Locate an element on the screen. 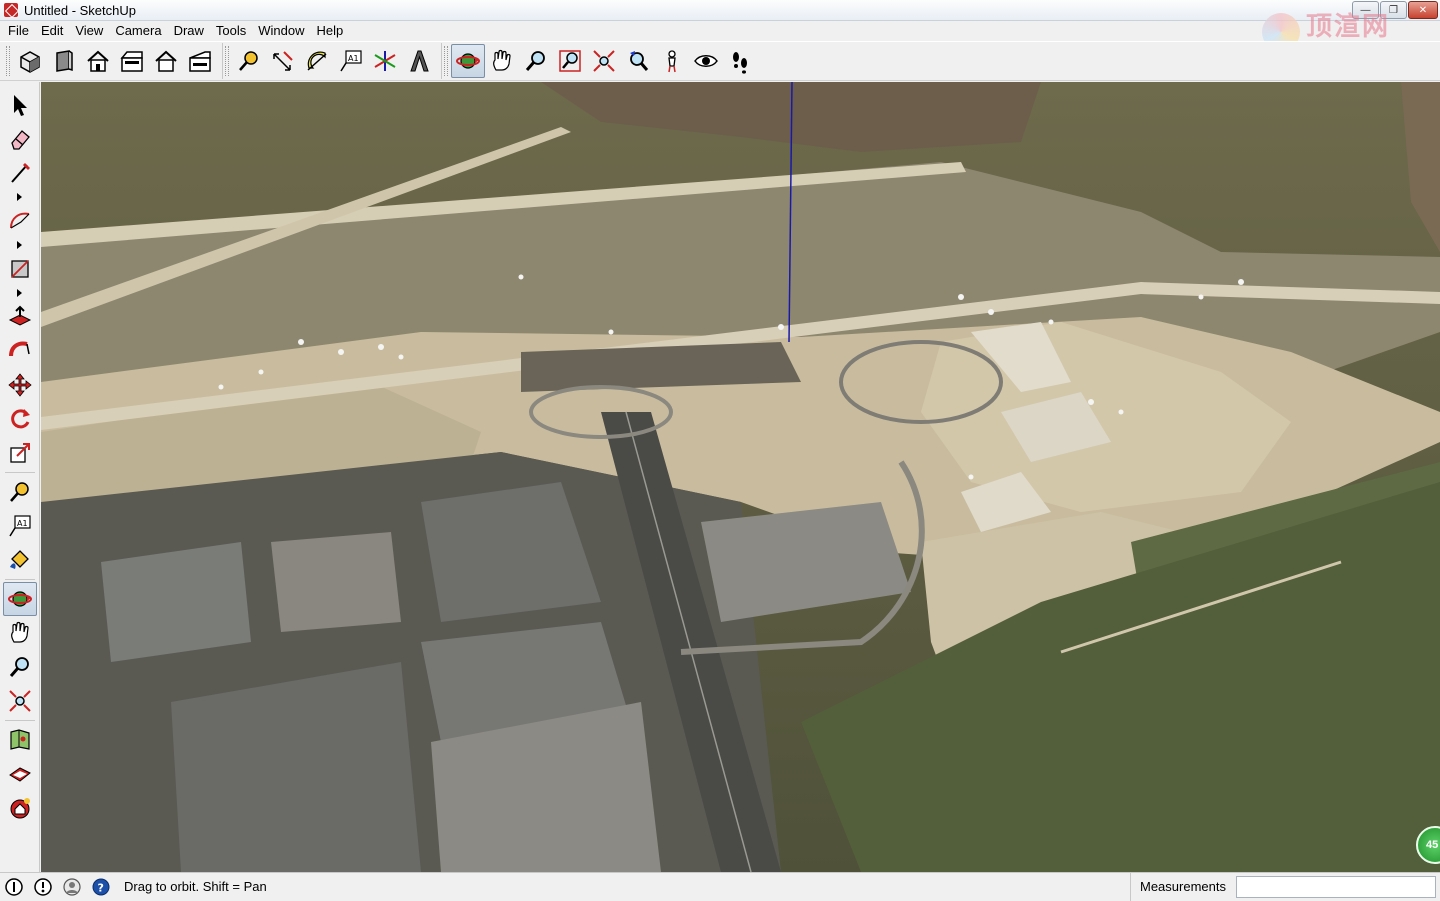 Image resolution: width=1440 pixels, height=901 pixels. menu-window: Window is located at coordinates (281, 31).